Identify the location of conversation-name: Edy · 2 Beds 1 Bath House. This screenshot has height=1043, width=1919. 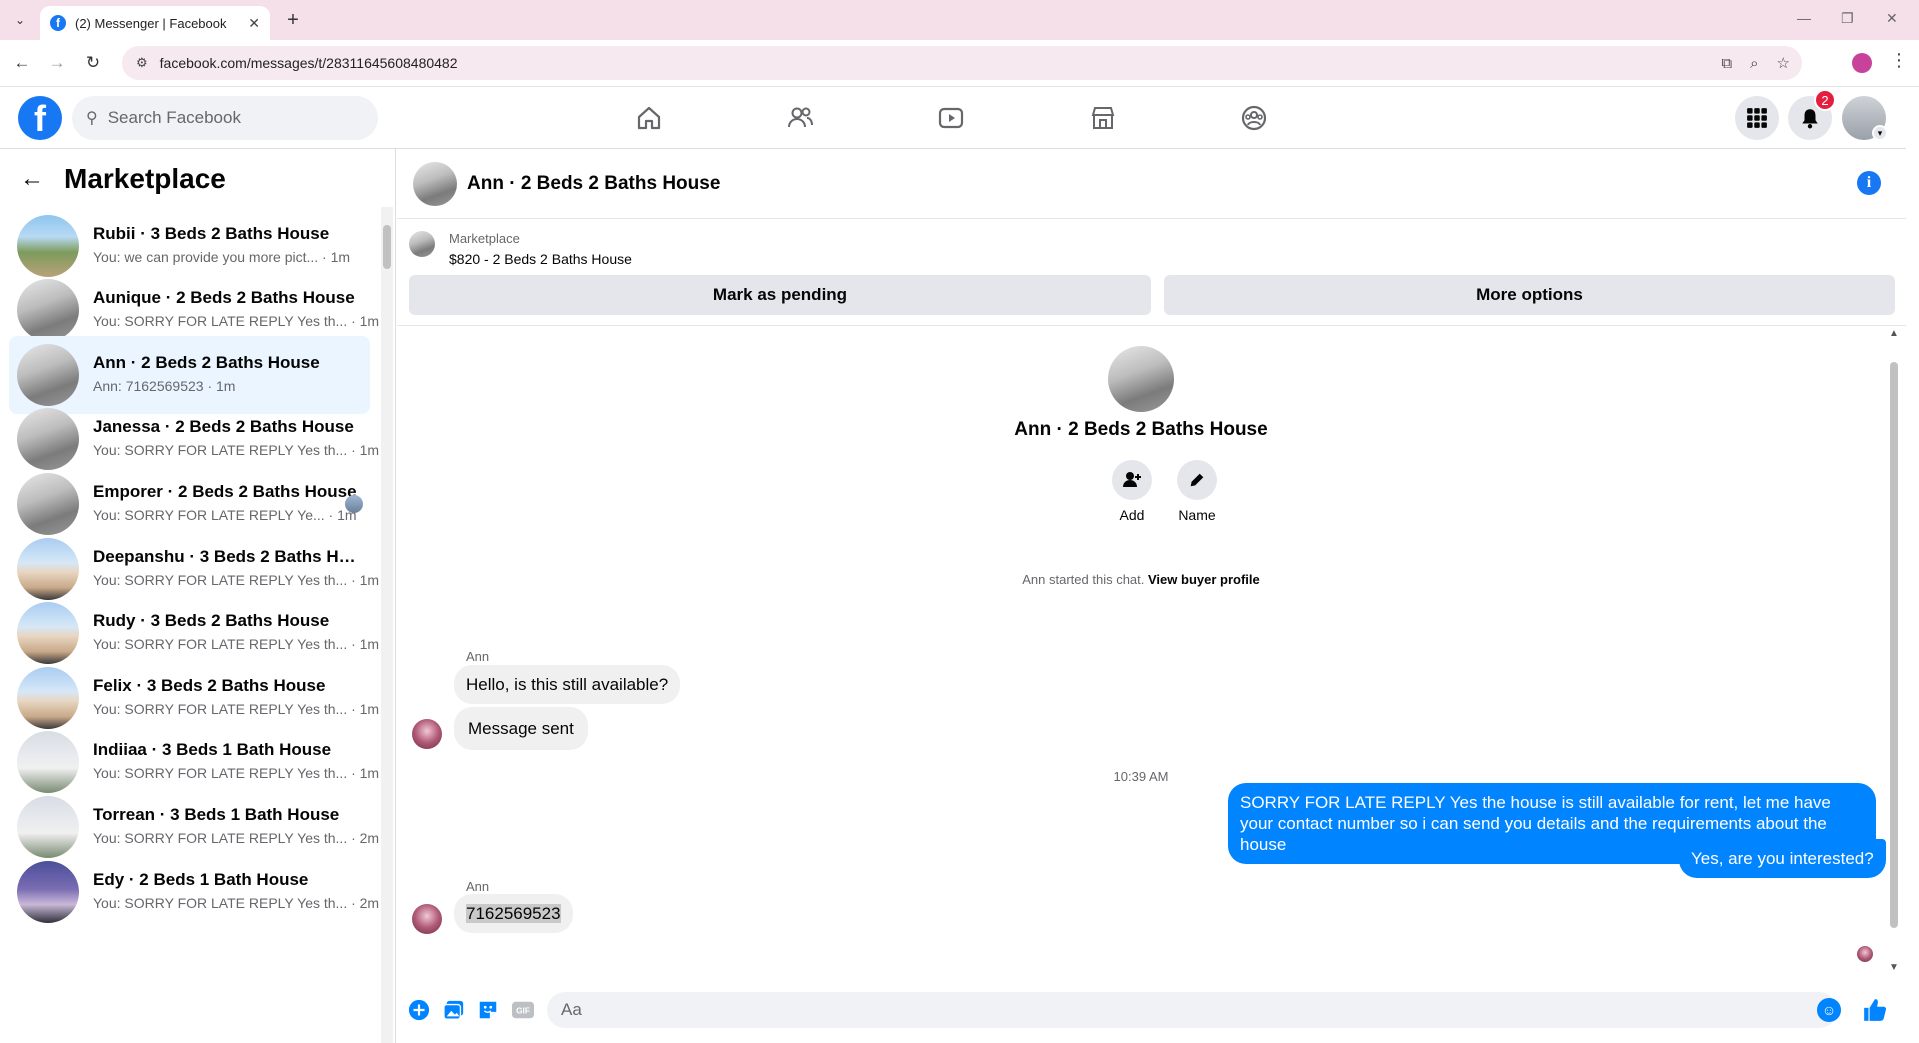
(201, 879).